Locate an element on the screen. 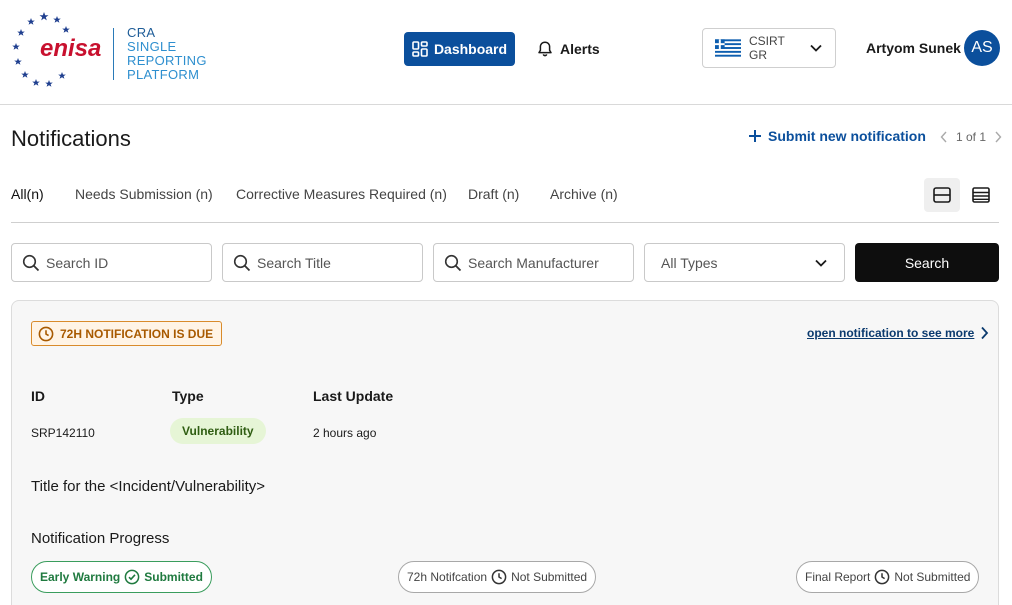 Image resolution: width=1012 pixels, height=605 pixels. platform-name: CRA SINGLE REPORTING PLATFORM is located at coordinates (167, 54).